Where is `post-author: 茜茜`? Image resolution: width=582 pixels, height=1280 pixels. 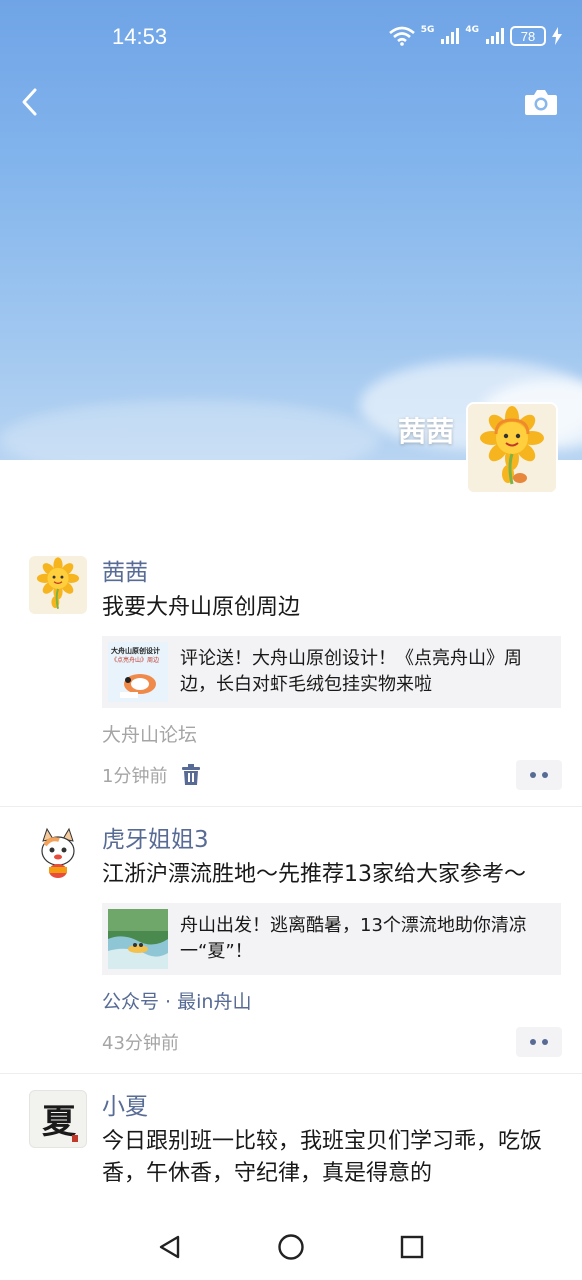 post-author: 茜茜 is located at coordinates (332, 573).